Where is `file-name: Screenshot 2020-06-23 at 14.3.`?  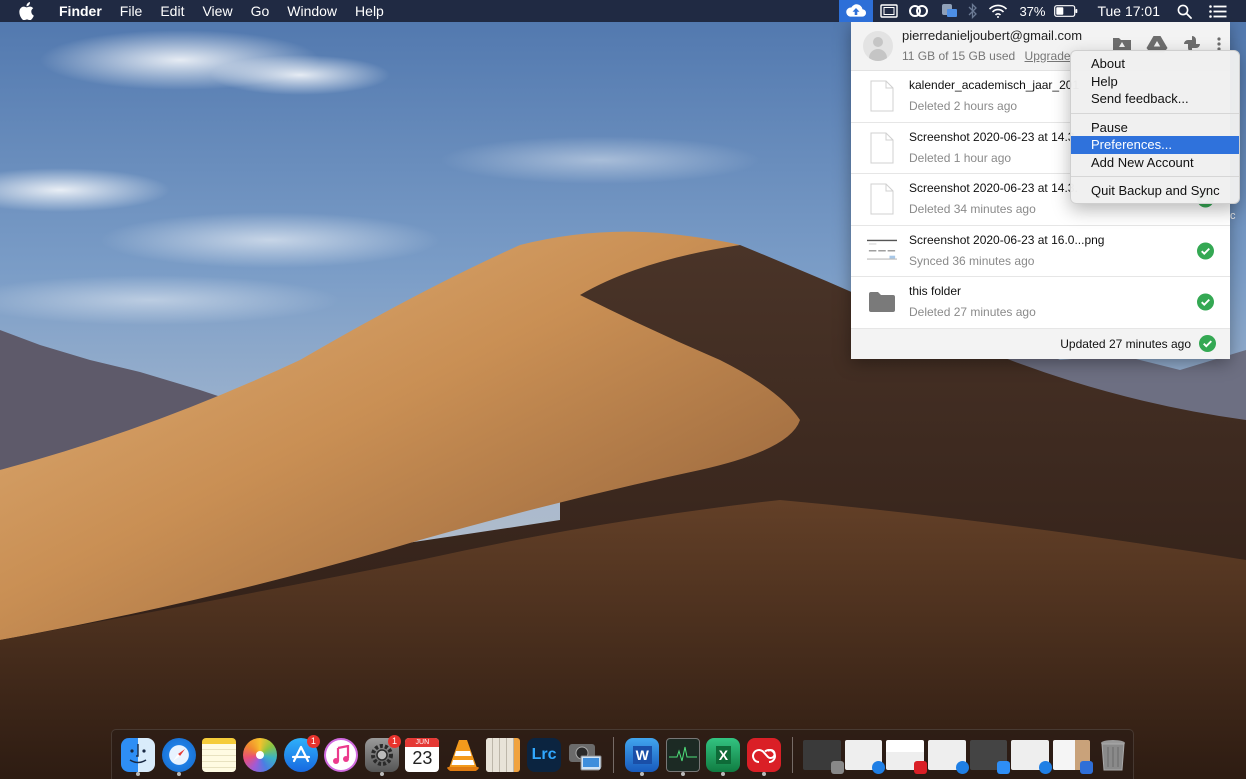
file-name: Screenshot 2020-06-23 at 14.3. is located at coordinates (993, 136).